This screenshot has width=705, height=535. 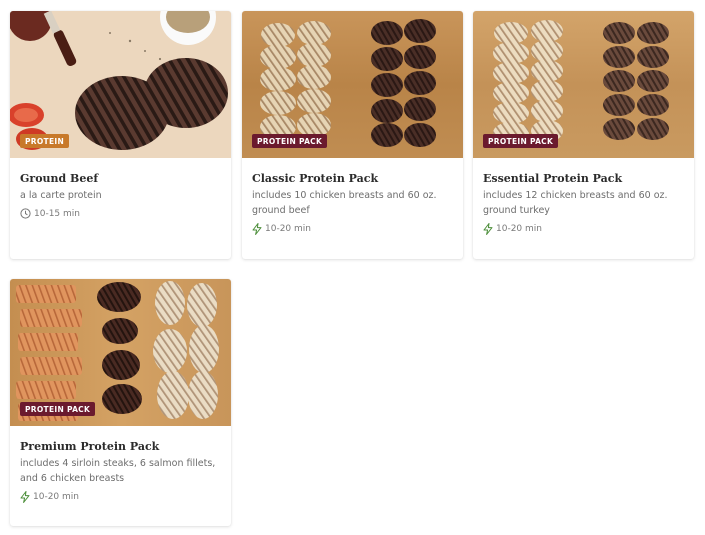 What do you see at coordinates (120, 213) in the screenshot?
I see `prep-time: 10-15 min` at bounding box center [120, 213].